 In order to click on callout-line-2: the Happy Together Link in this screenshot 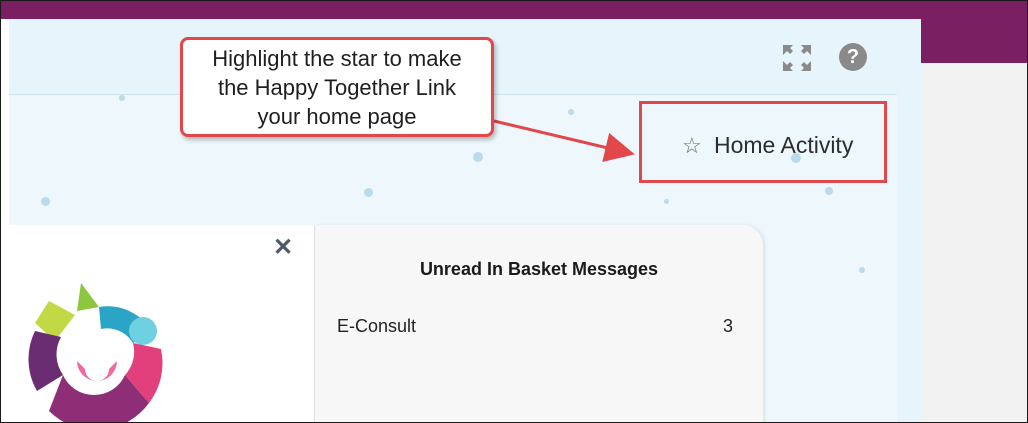, I will do `click(337, 87)`.